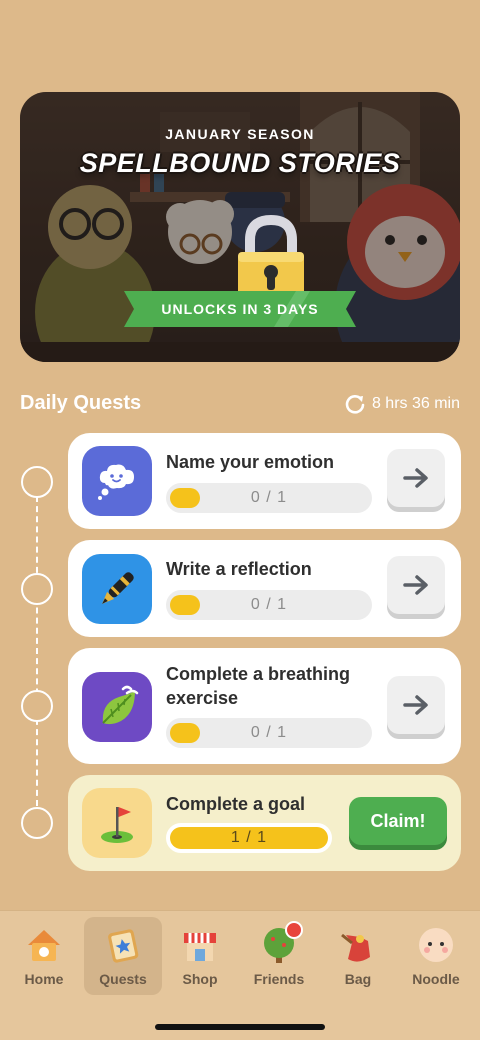  I want to click on tab-label: Quests, so click(123, 979).